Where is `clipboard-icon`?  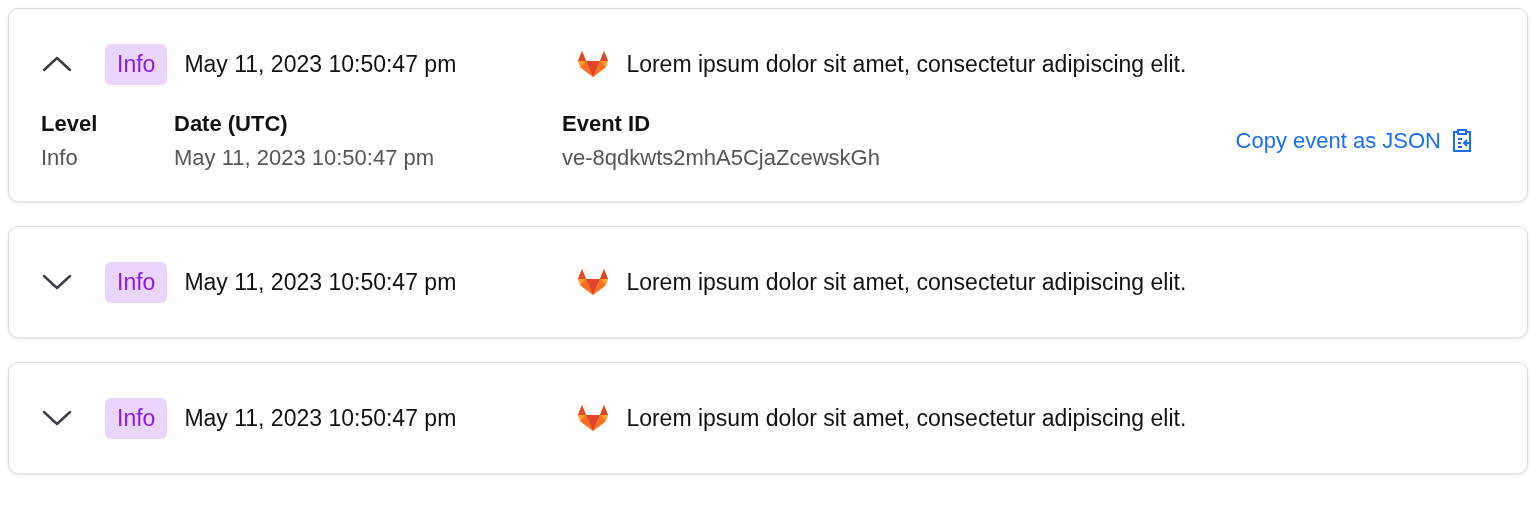 clipboard-icon is located at coordinates (1462, 141).